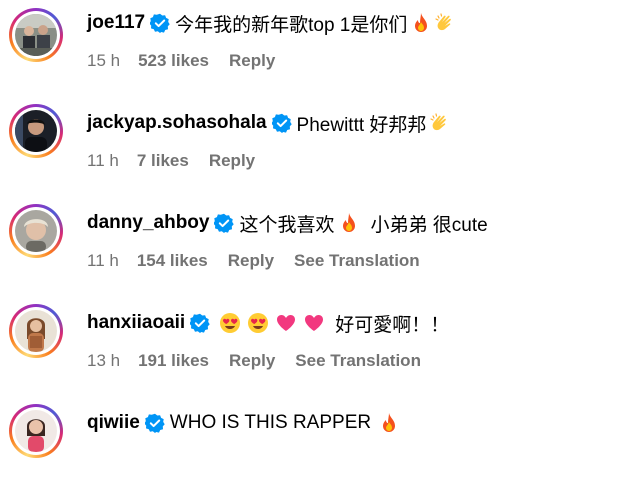 Image resolution: width=637 pixels, height=490 pixels. I want to click on timestamp: 15 h, so click(103, 61).